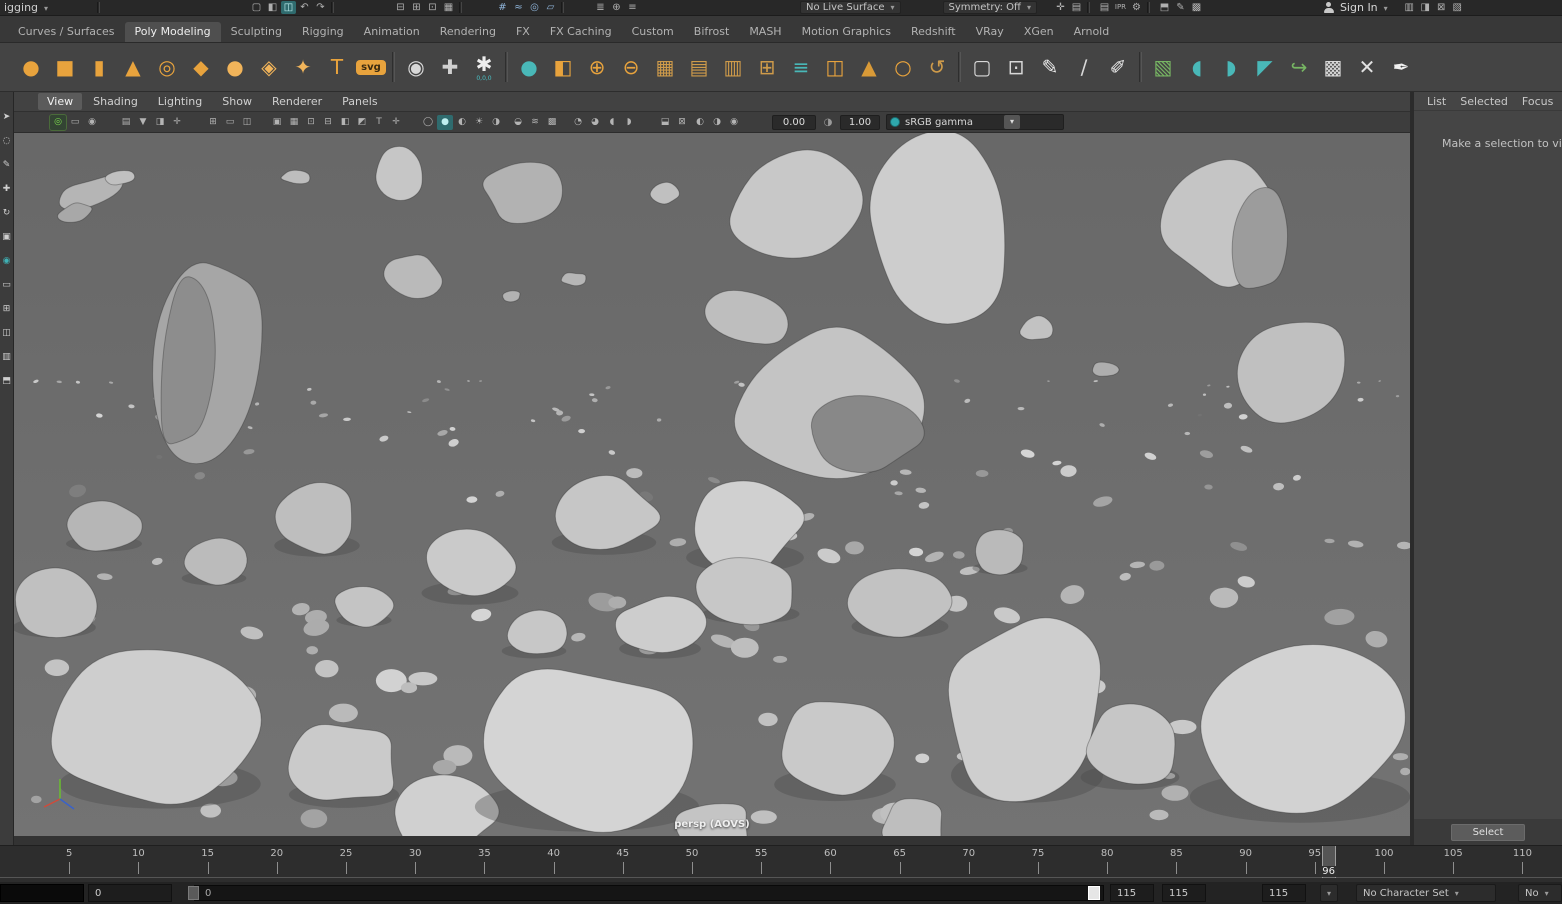 This screenshot has height=904, width=1562. What do you see at coordinates (396, 122) in the screenshot?
I see `axis-toggle-icon: ✛` at bounding box center [396, 122].